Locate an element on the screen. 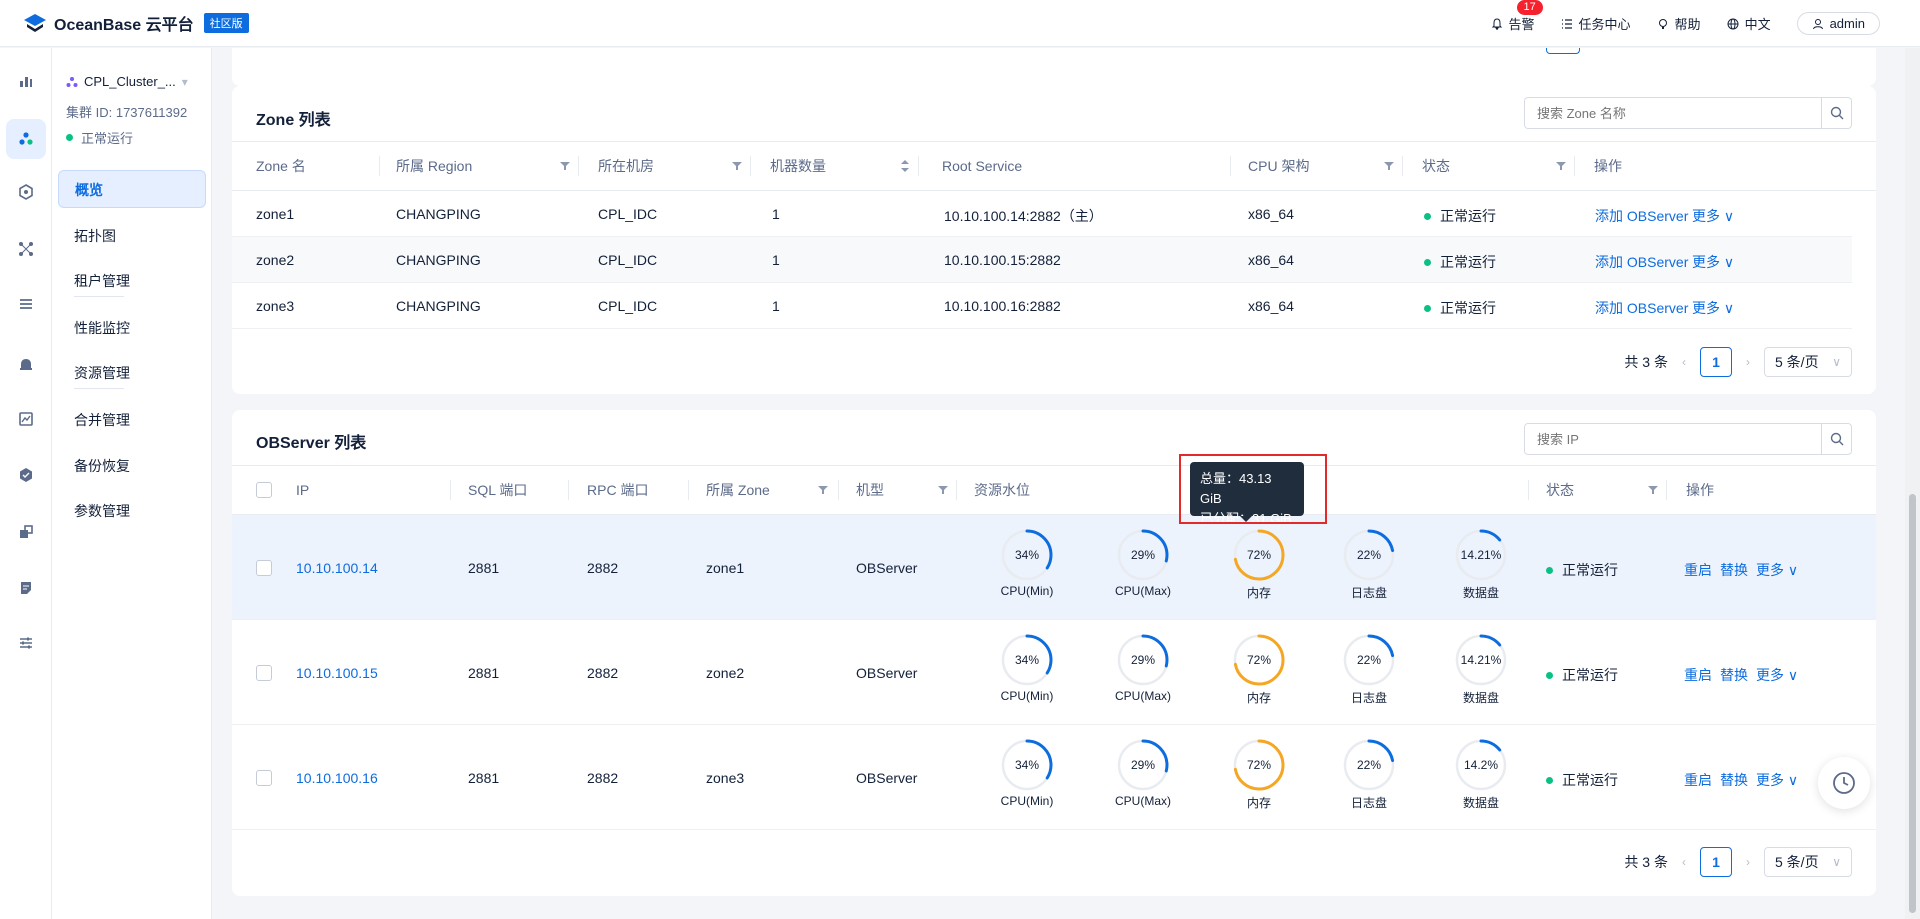 This screenshot has height=919, width=1920. vertical-scrollbar is located at coordinates (1912, 483).